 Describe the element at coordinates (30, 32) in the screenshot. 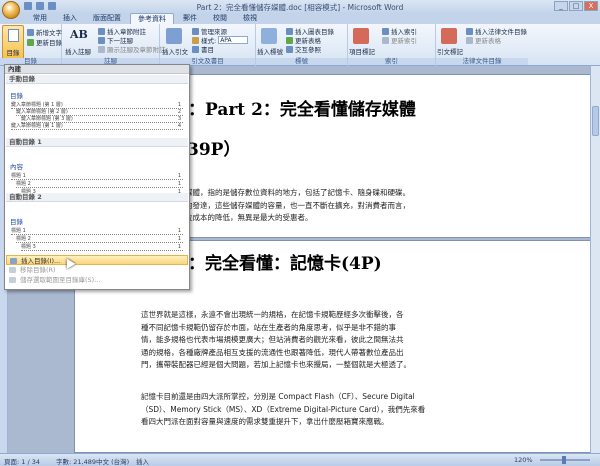

I see `add-text-icon` at that location.